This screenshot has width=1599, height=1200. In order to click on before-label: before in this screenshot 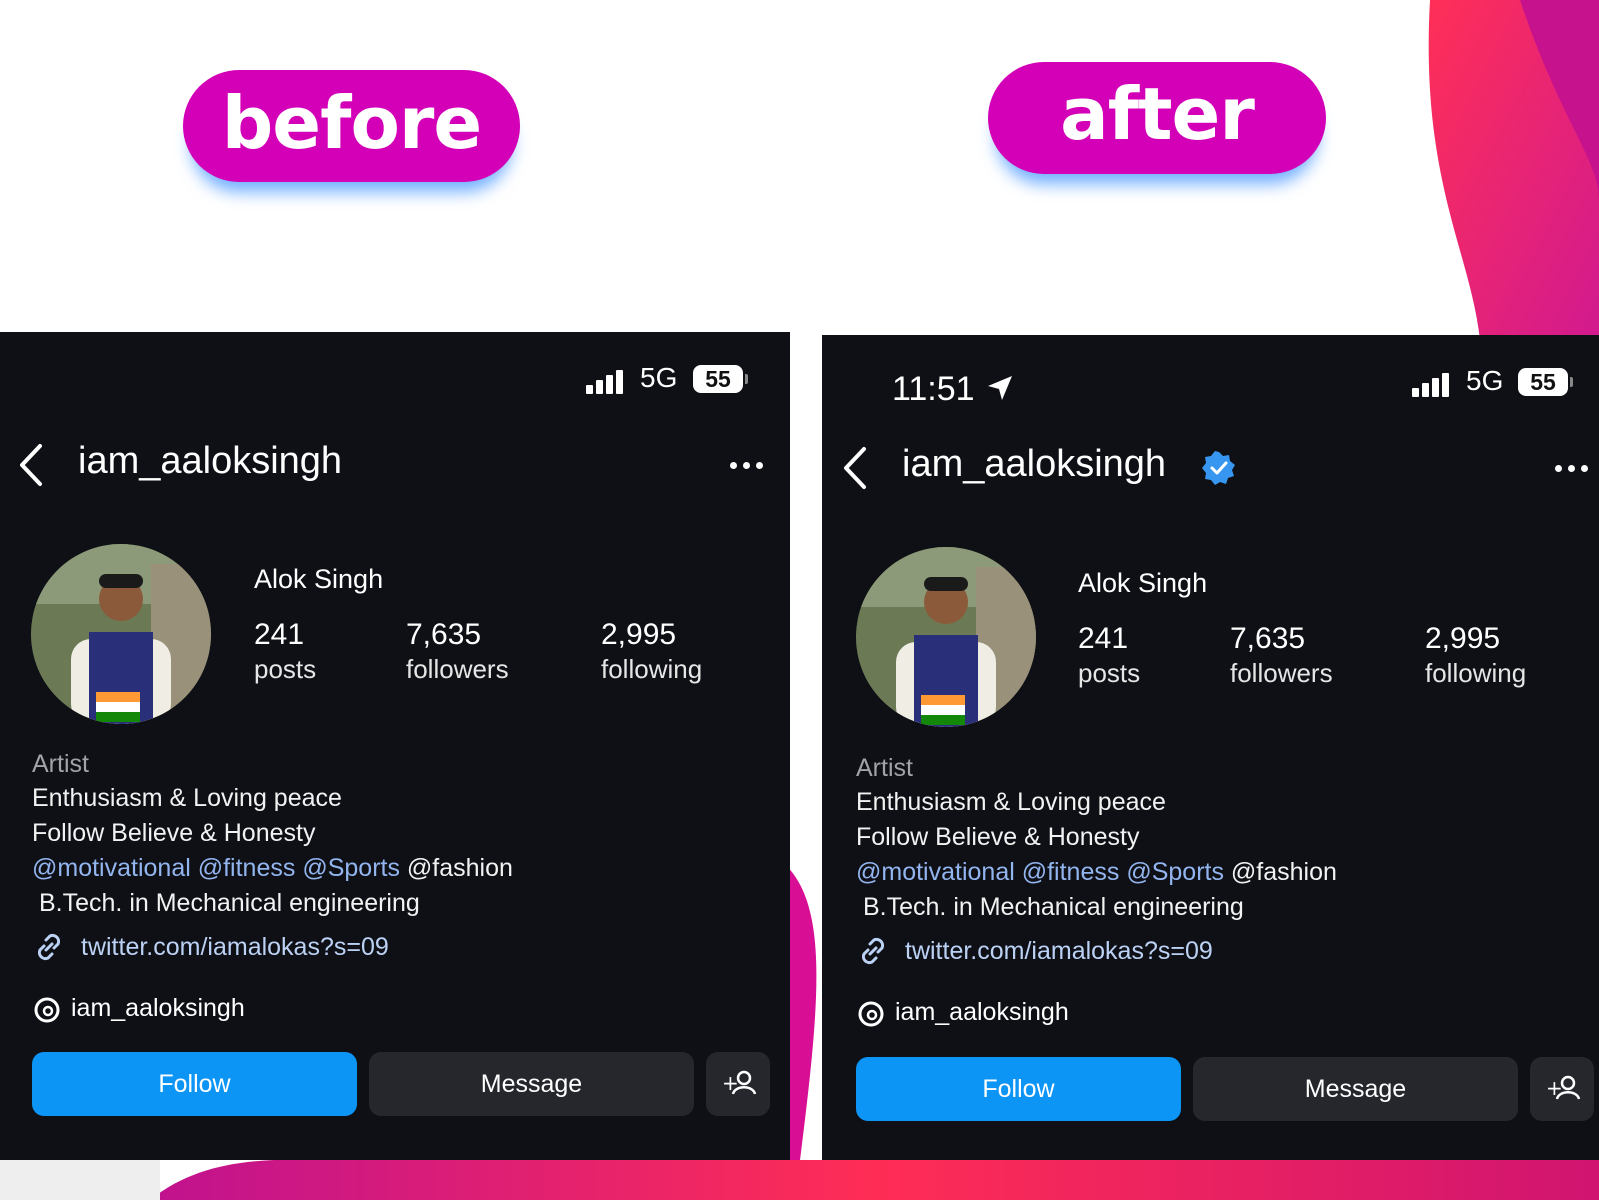, I will do `click(351, 126)`.